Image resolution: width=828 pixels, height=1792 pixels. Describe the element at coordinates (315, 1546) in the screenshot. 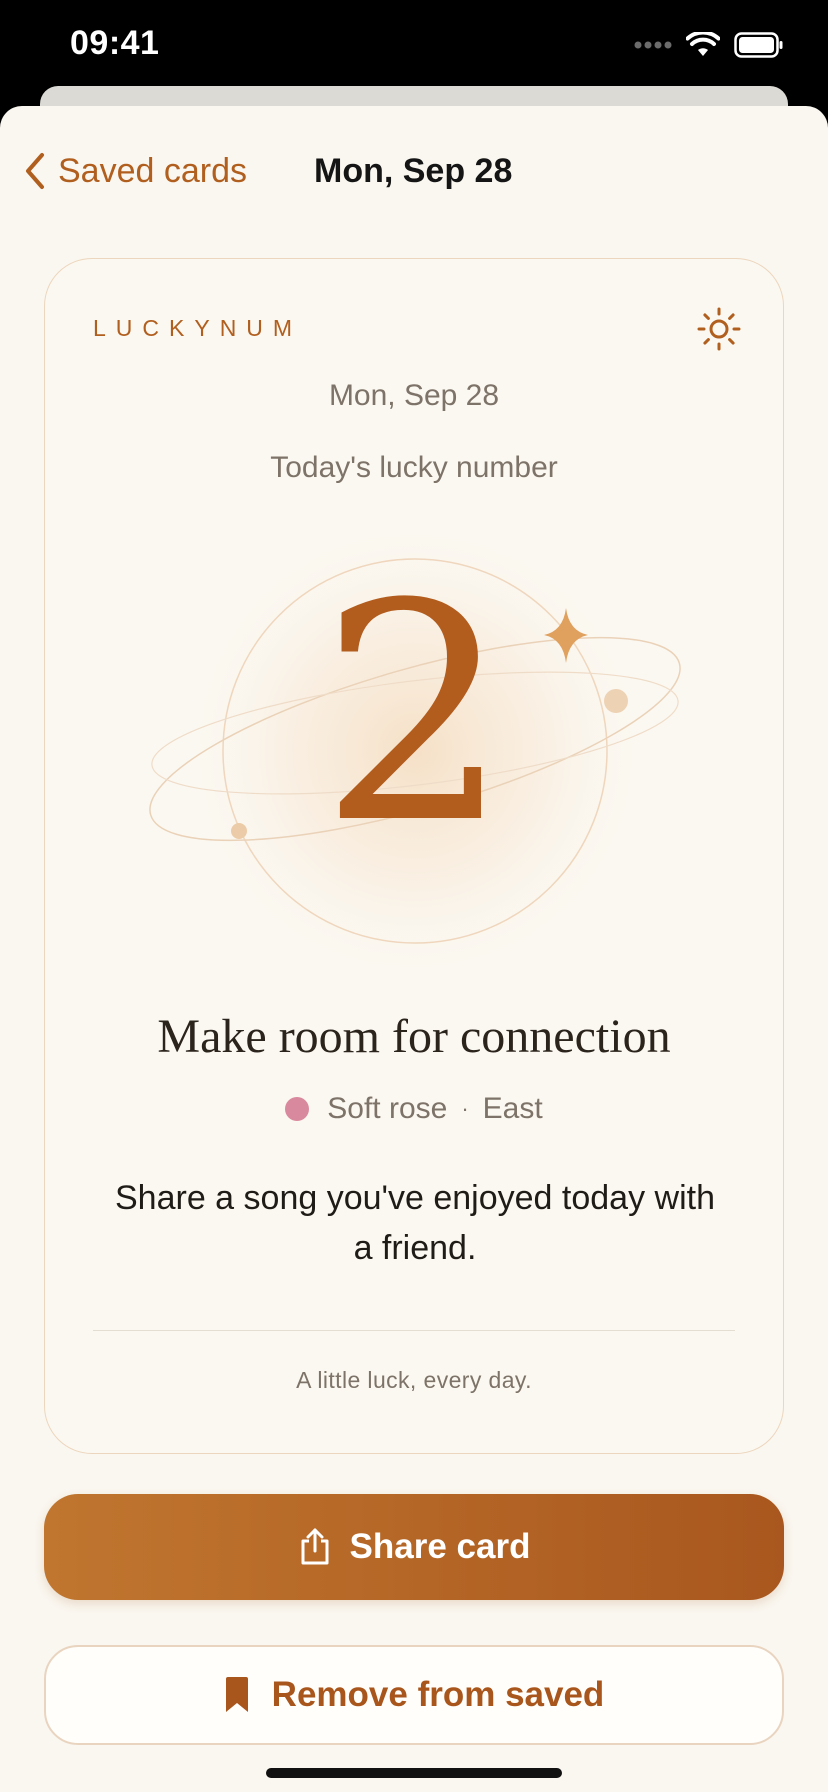

I see `share-icon` at that location.